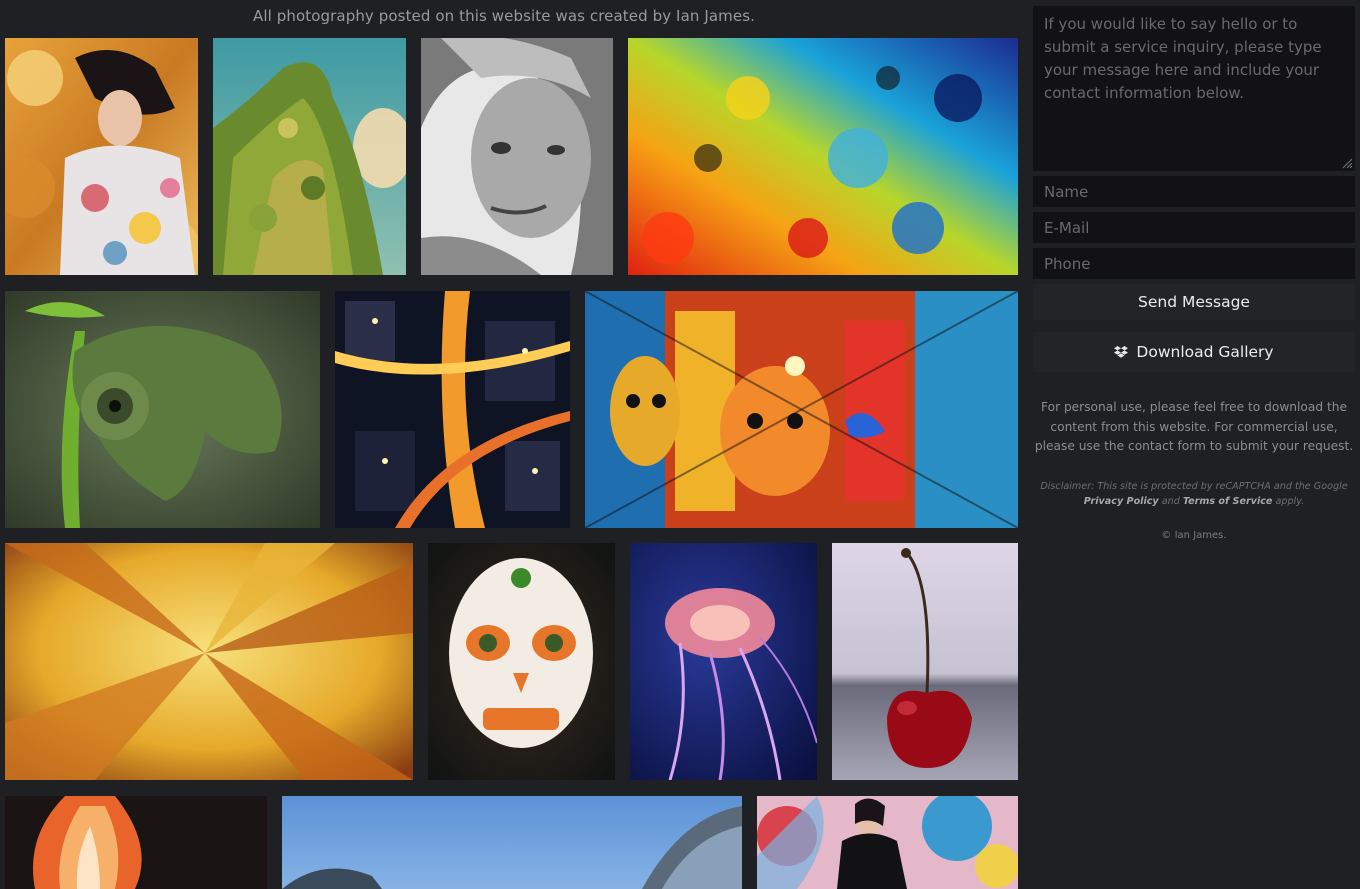 This screenshot has width=1360, height=889. I want to click on photo-graffiti-woman, so click(887, 842).